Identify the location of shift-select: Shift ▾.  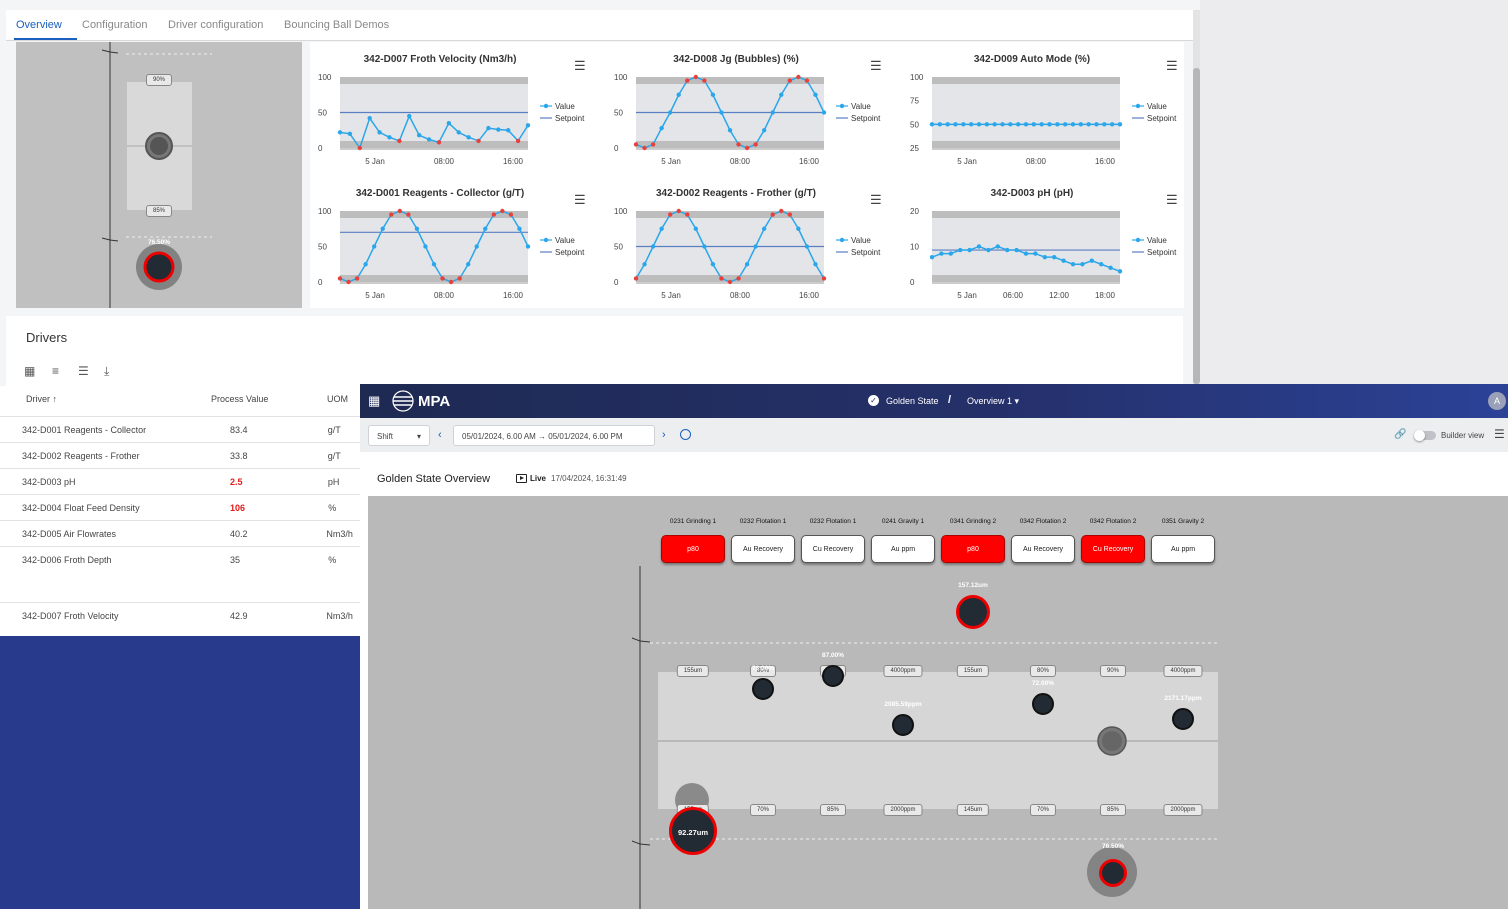
(399, 435).